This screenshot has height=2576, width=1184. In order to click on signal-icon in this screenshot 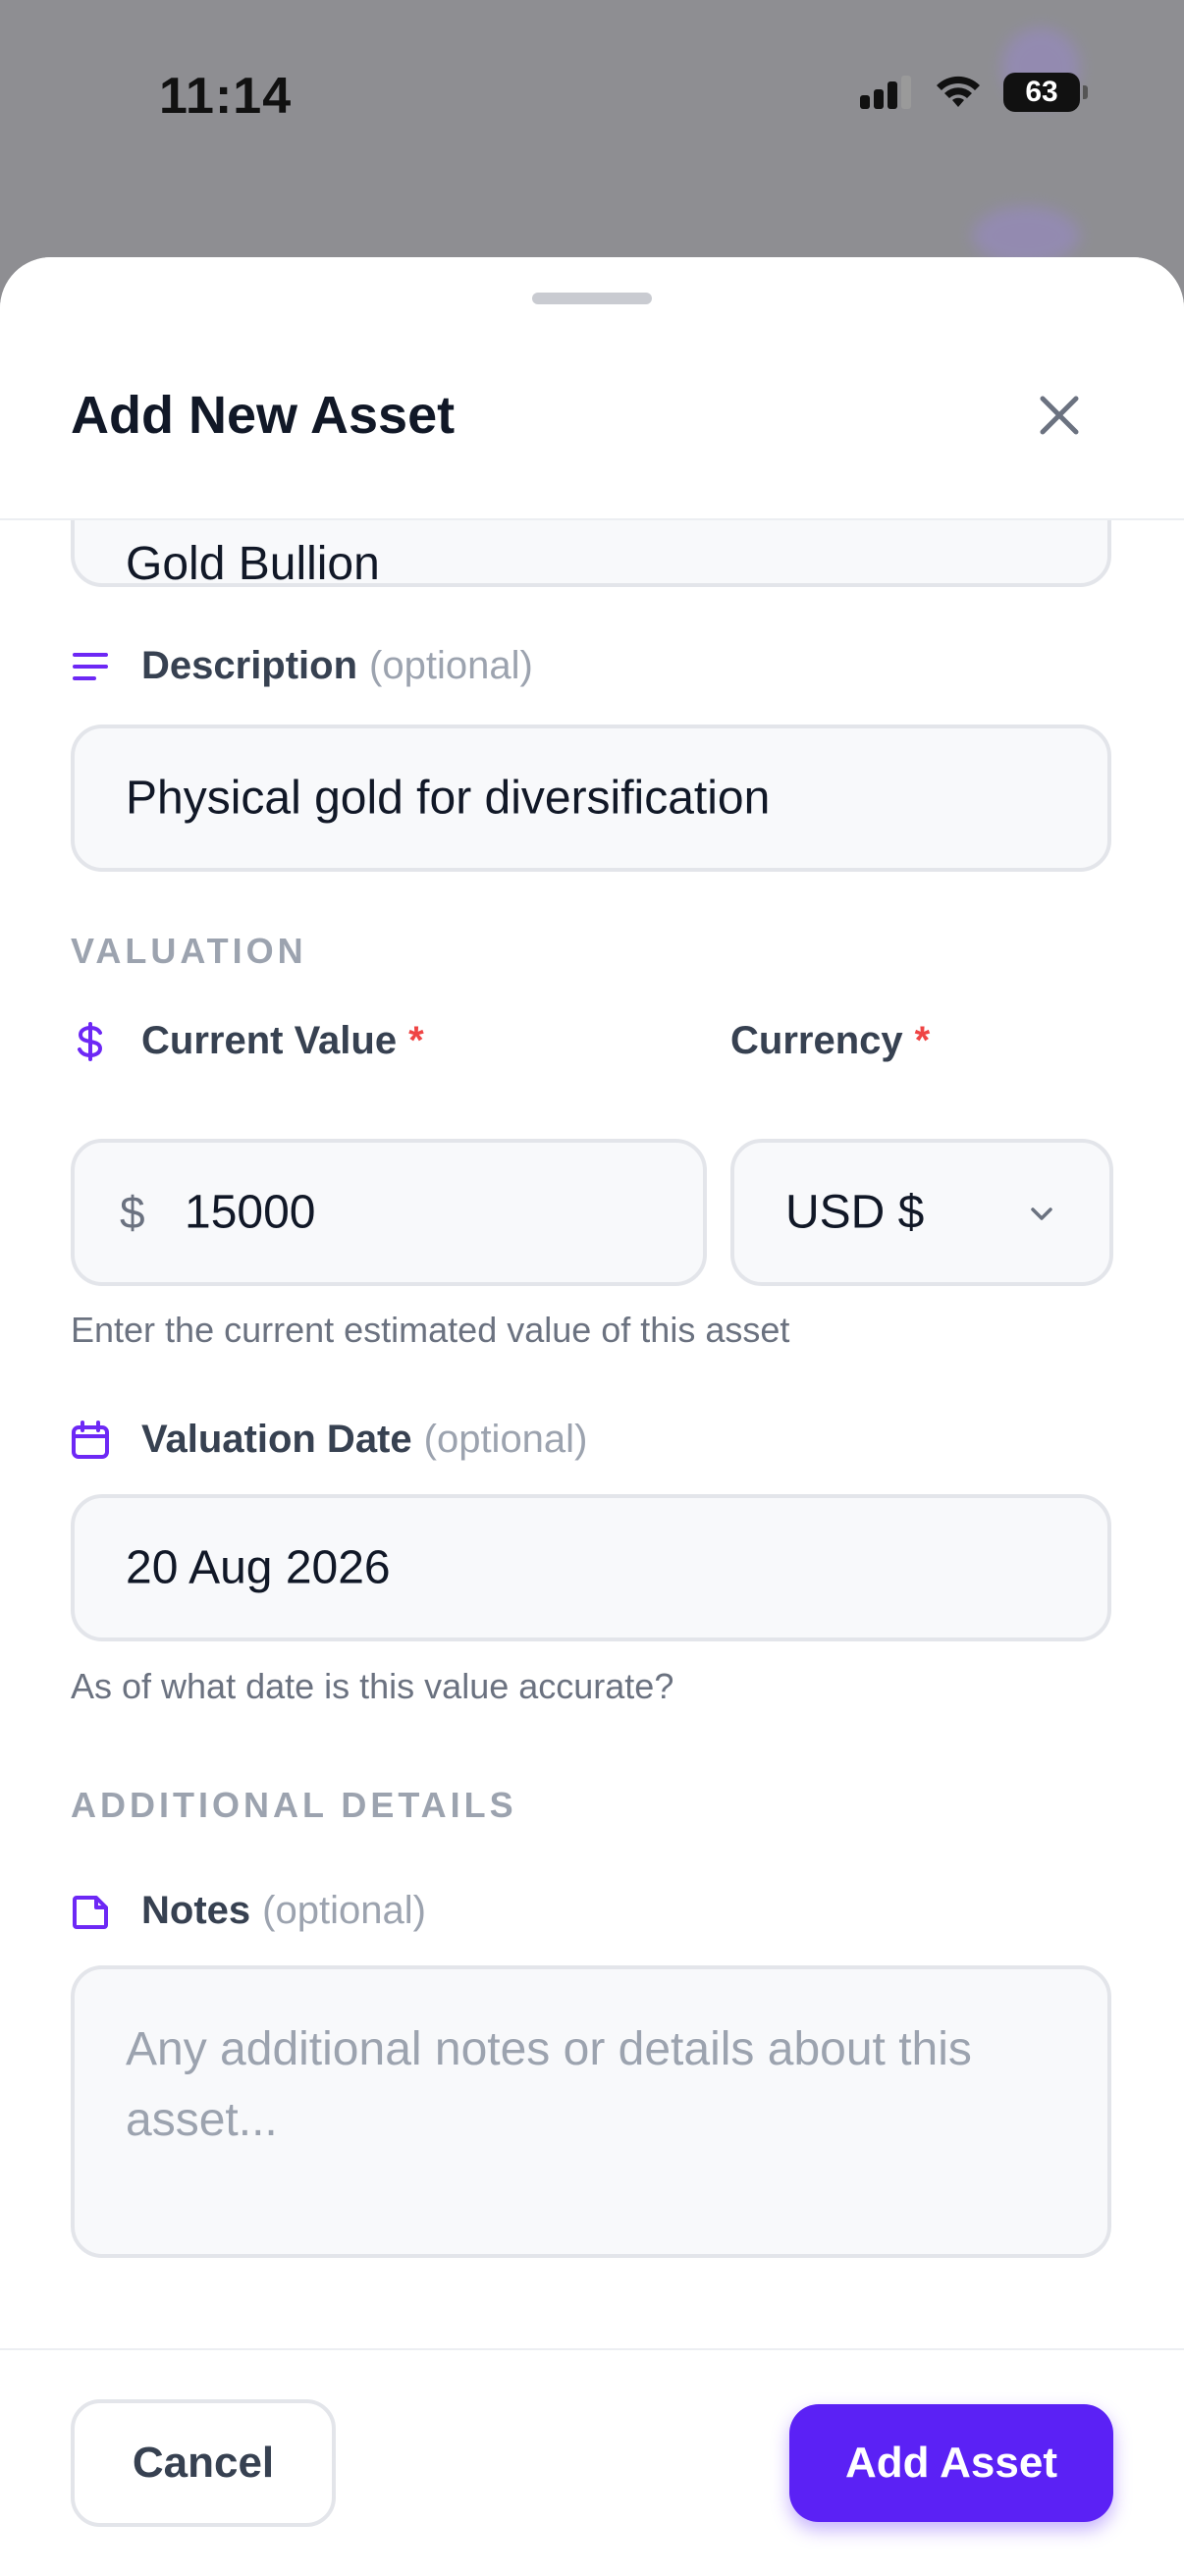, I will do `click(886, 92)`.